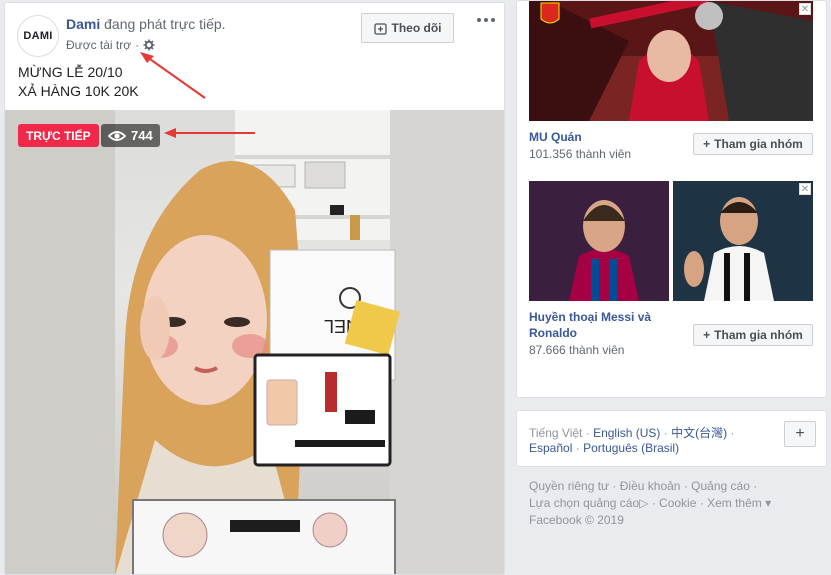 Image resolution: width=831 pixels, height=575 pixels. I want to click on viewer-count-value: 744, so click(142, 135).